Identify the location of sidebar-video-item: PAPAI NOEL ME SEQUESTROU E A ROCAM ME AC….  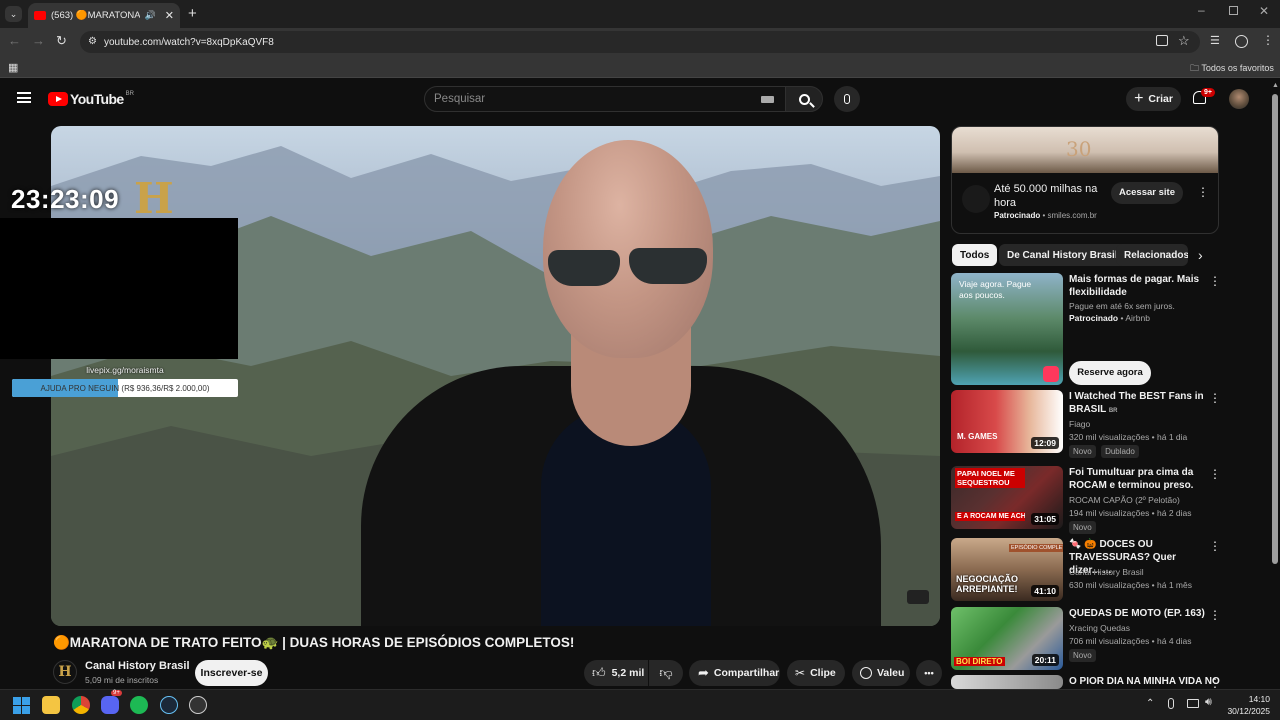
(1087, 500).